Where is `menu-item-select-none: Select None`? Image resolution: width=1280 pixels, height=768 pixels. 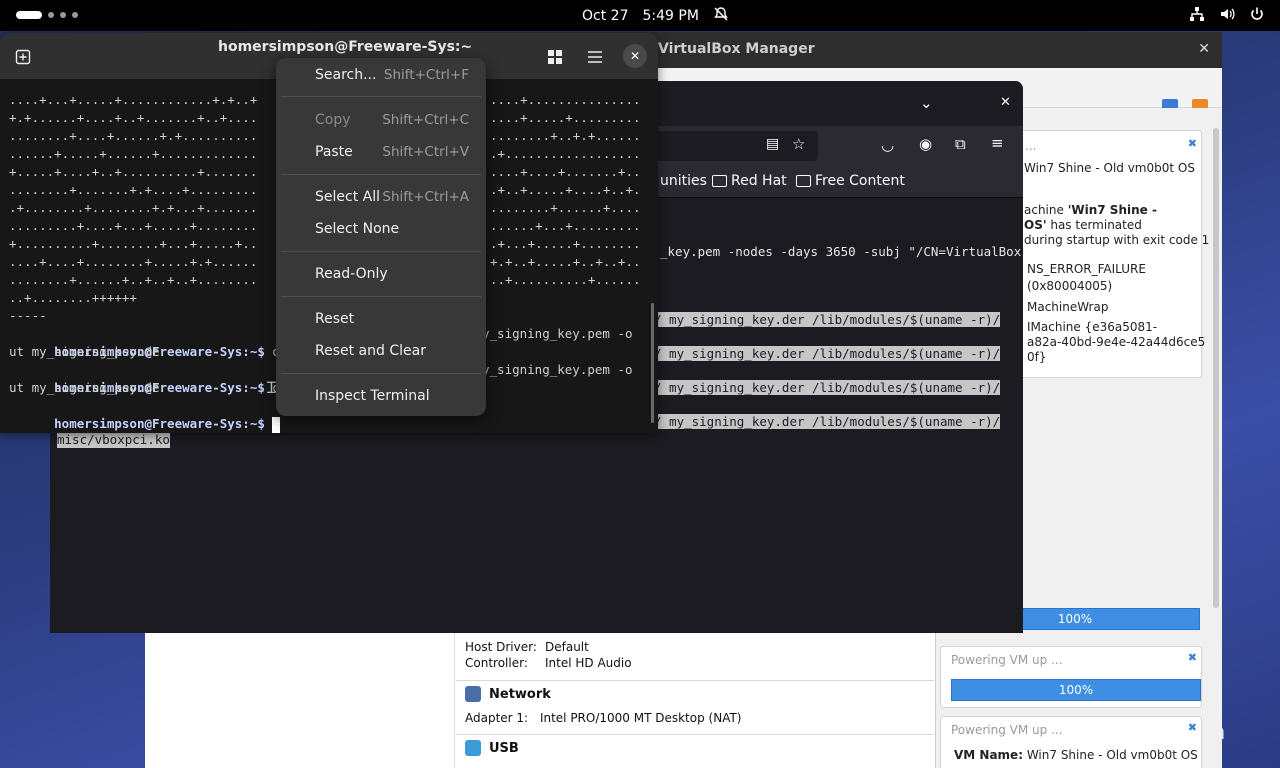 menu-item-select-none: Select None is located at coordinates (381, 230).